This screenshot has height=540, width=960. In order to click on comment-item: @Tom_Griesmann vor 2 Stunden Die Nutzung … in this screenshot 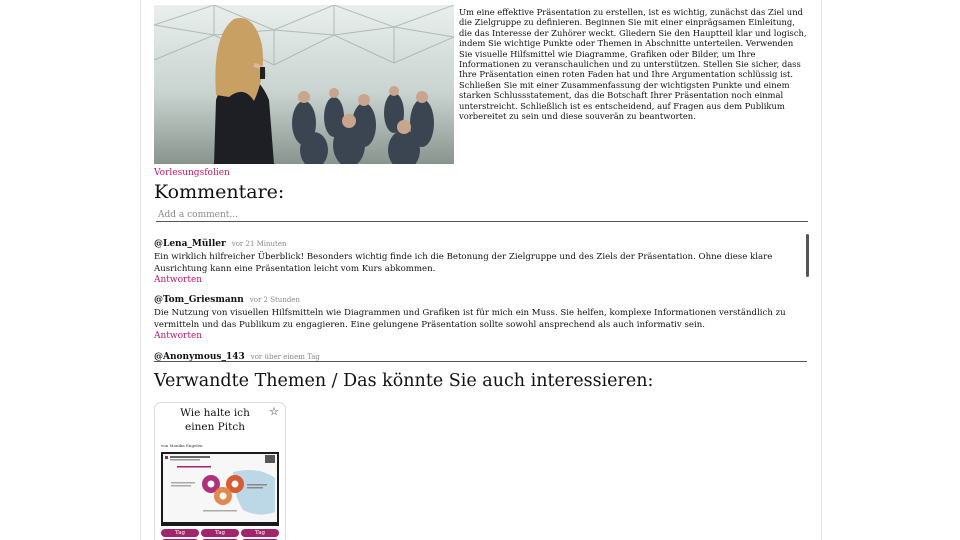, I will do `click(474, 314)`.